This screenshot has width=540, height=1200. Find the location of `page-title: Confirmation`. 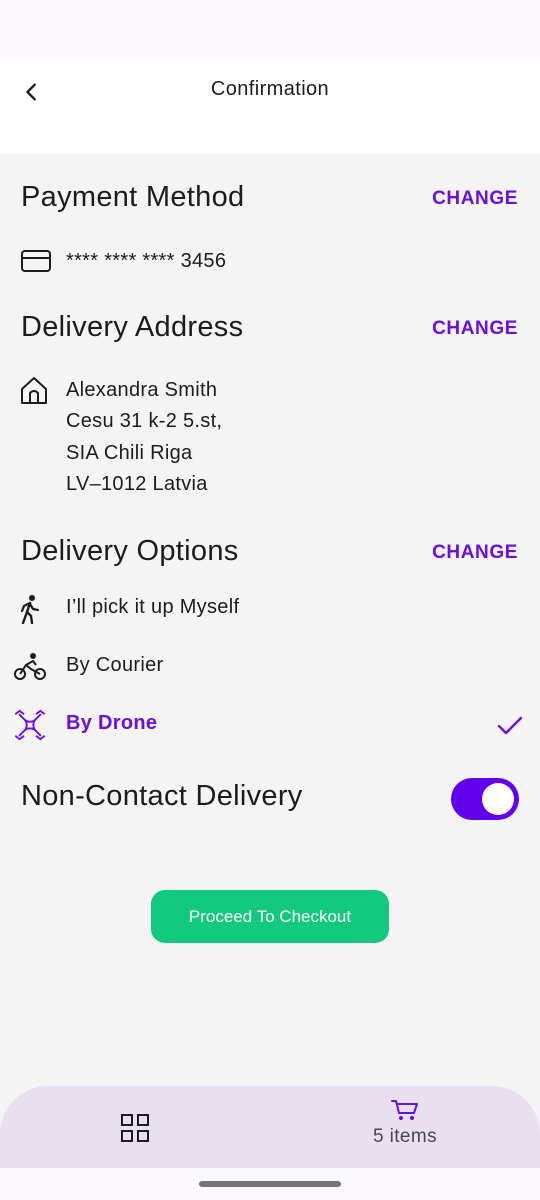

page-title: Confirmation is located at coordinates (270, 89).